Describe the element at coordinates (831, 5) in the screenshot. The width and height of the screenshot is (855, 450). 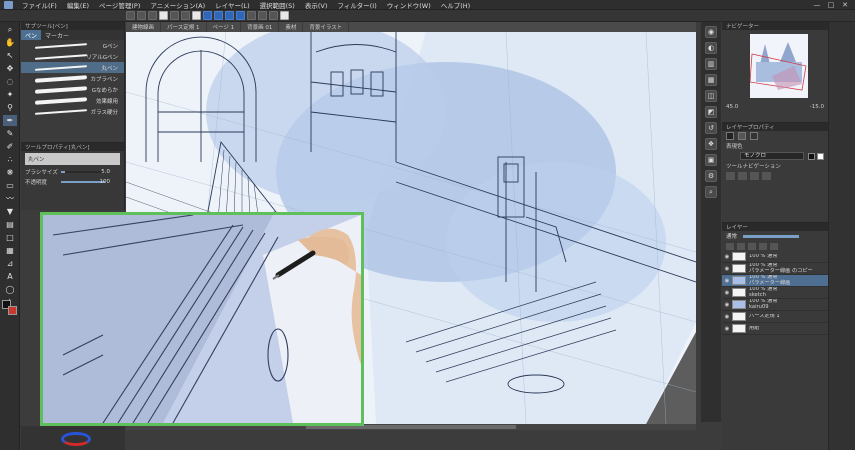
I see `maximize-button: □` at that location.